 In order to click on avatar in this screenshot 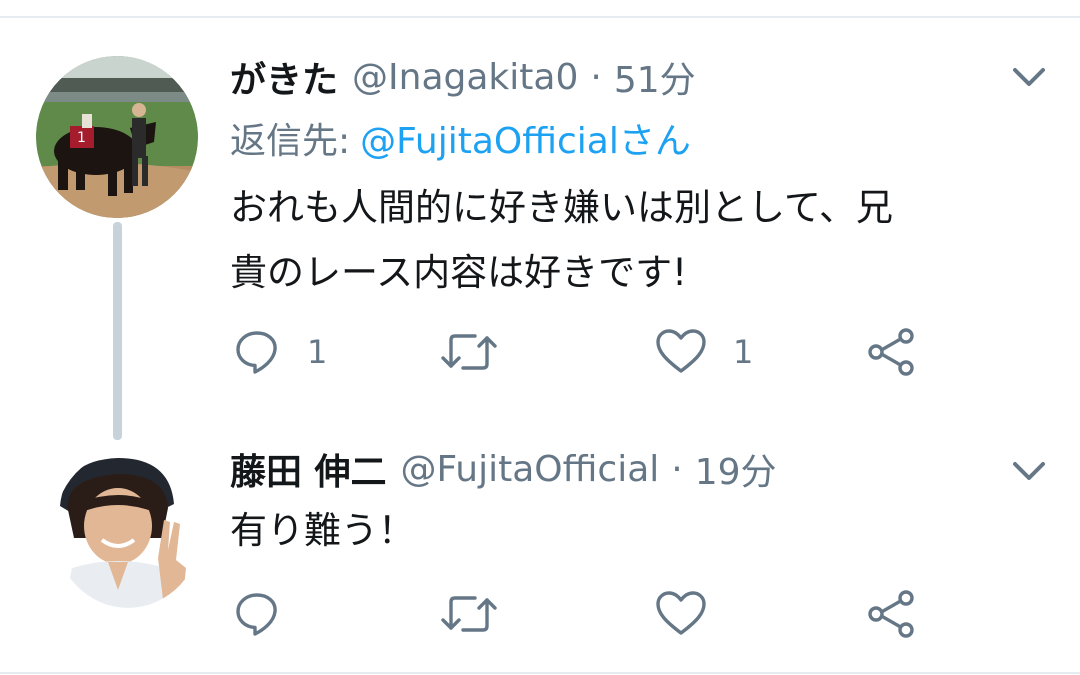, I will do `click(128, 529)`.